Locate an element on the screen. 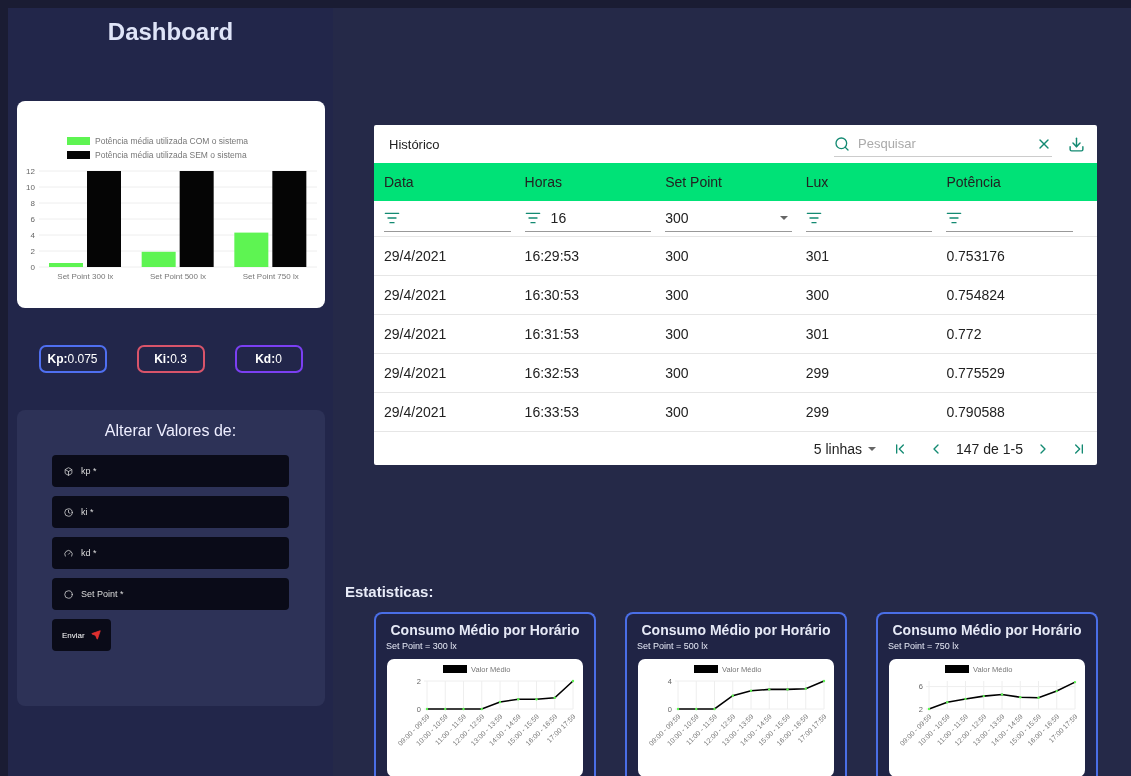  page-title: Dashboard is located at coordinates (170, 32).